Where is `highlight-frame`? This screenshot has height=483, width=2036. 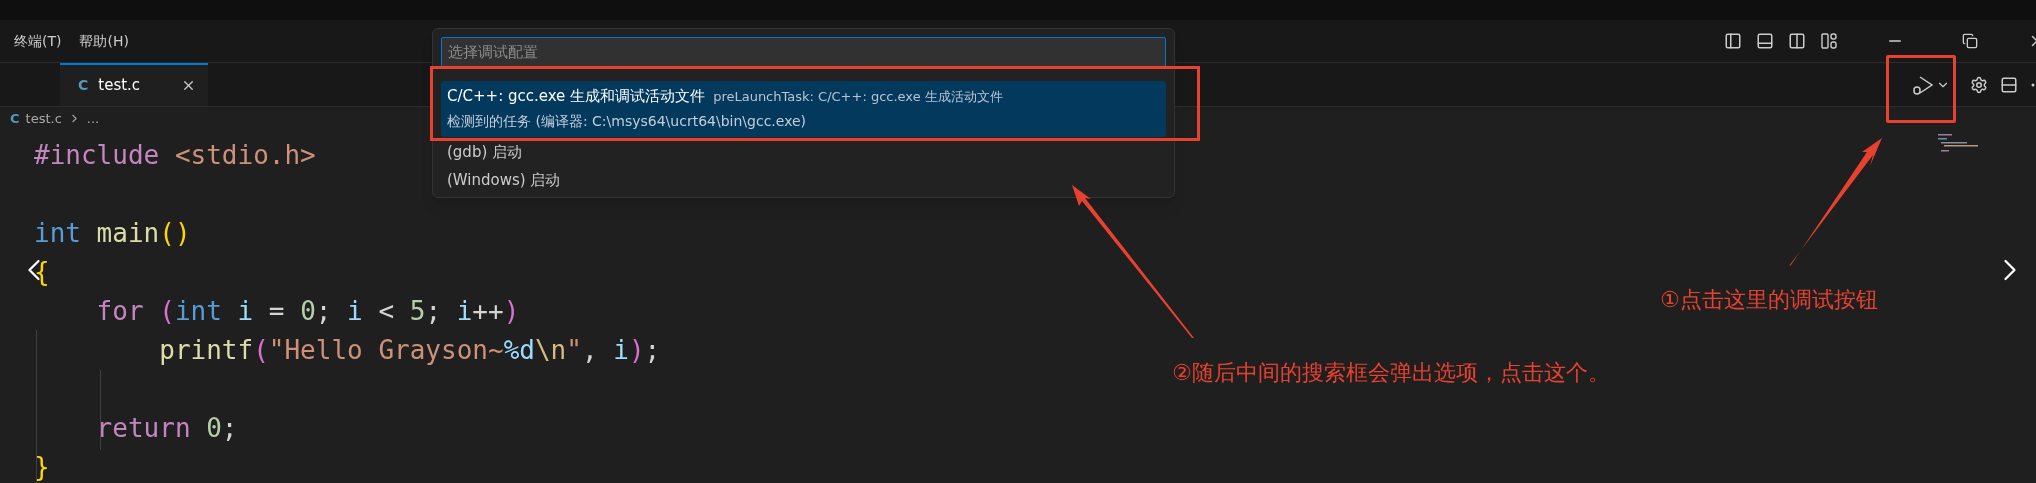
highlight-frame is located at coordinates (1921, 89).